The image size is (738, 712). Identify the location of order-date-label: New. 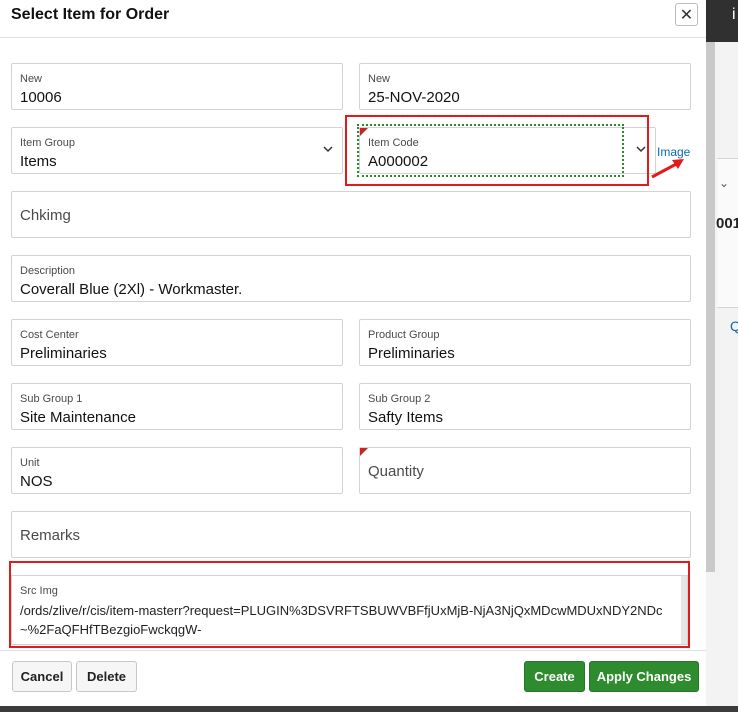
(379, 79).